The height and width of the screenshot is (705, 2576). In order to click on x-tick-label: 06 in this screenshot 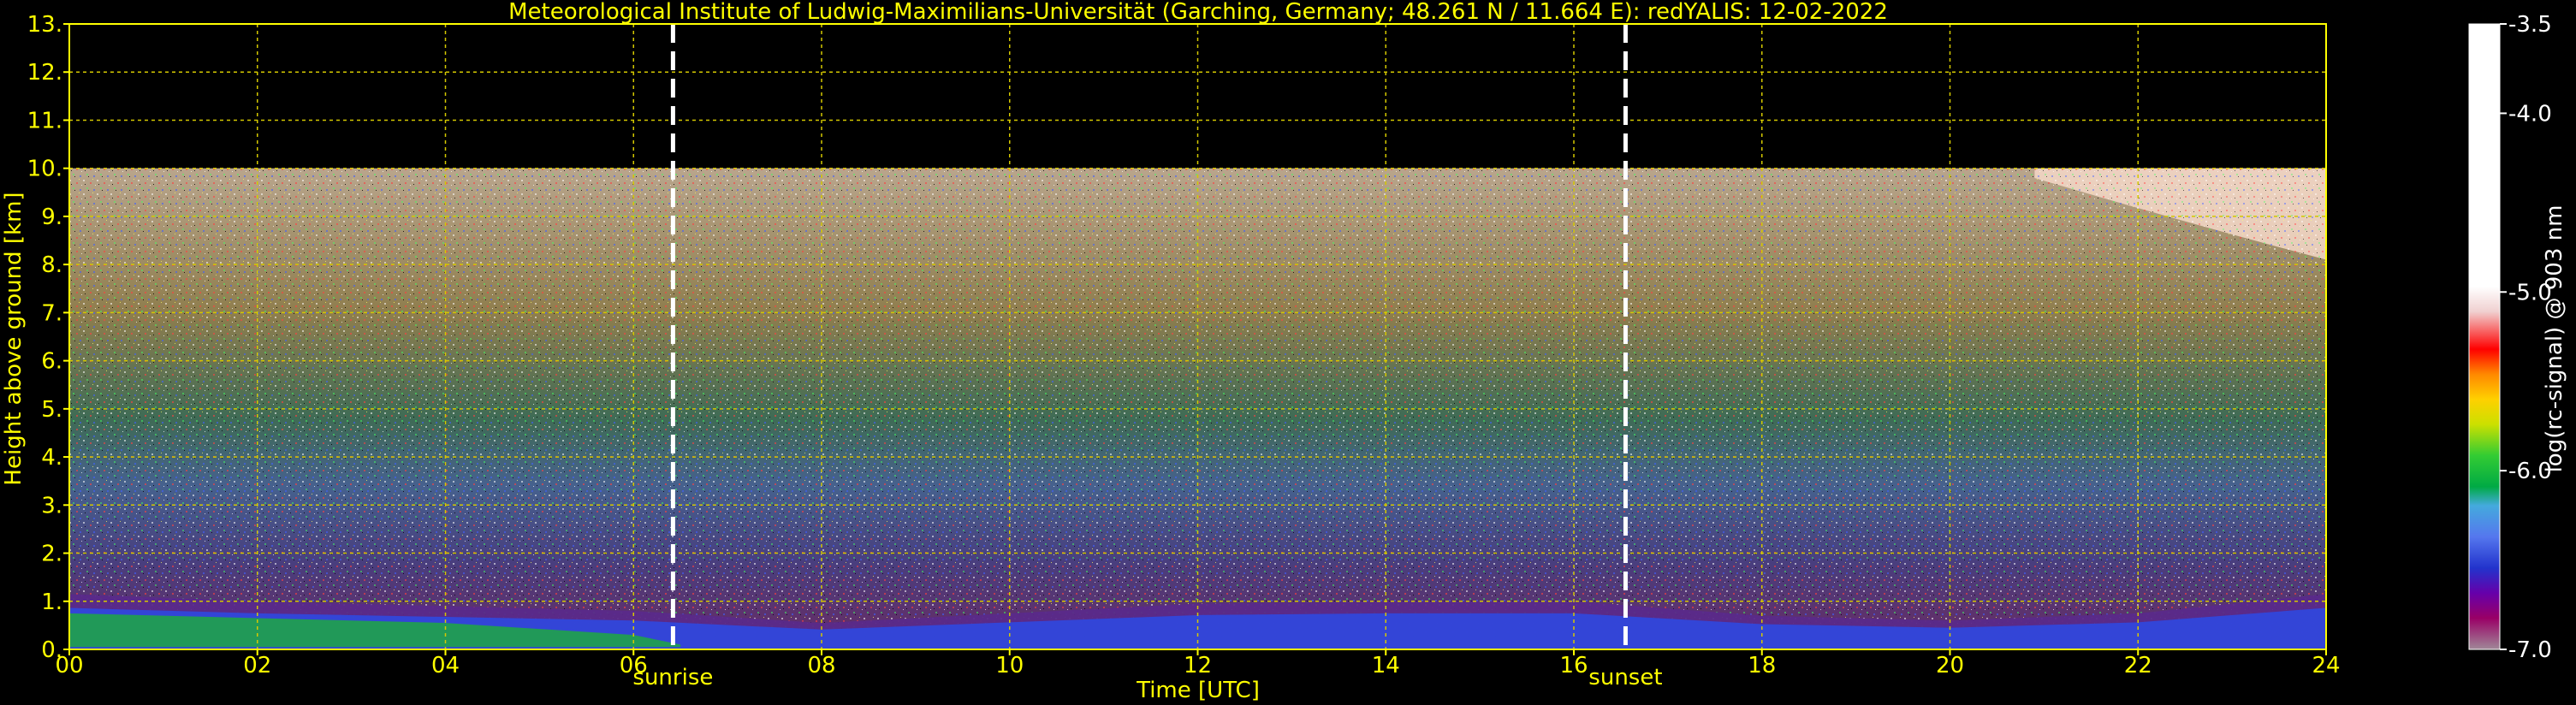, I will do `click(634, 665)`.